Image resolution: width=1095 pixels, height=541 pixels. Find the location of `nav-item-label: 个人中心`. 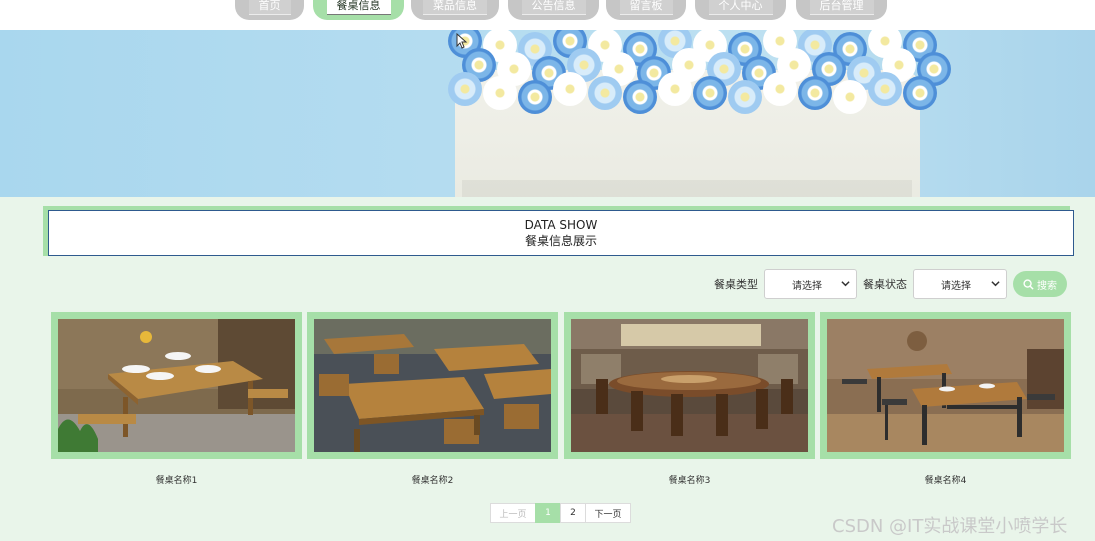

nav-item-label: 个人中心 is located at coordinates (740, 7).